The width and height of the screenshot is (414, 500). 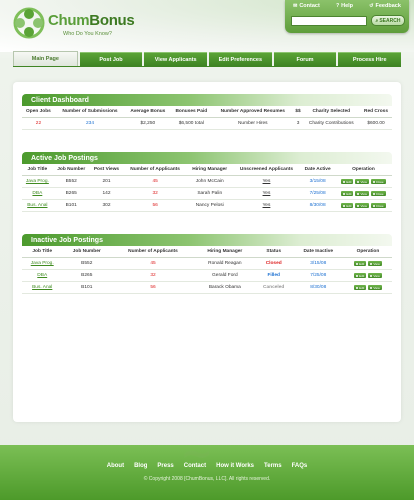 What do you see at coordinates (318, 252) in the screenshot?
I see `col-header: Date Inactive` at bounding box center [318, 252].